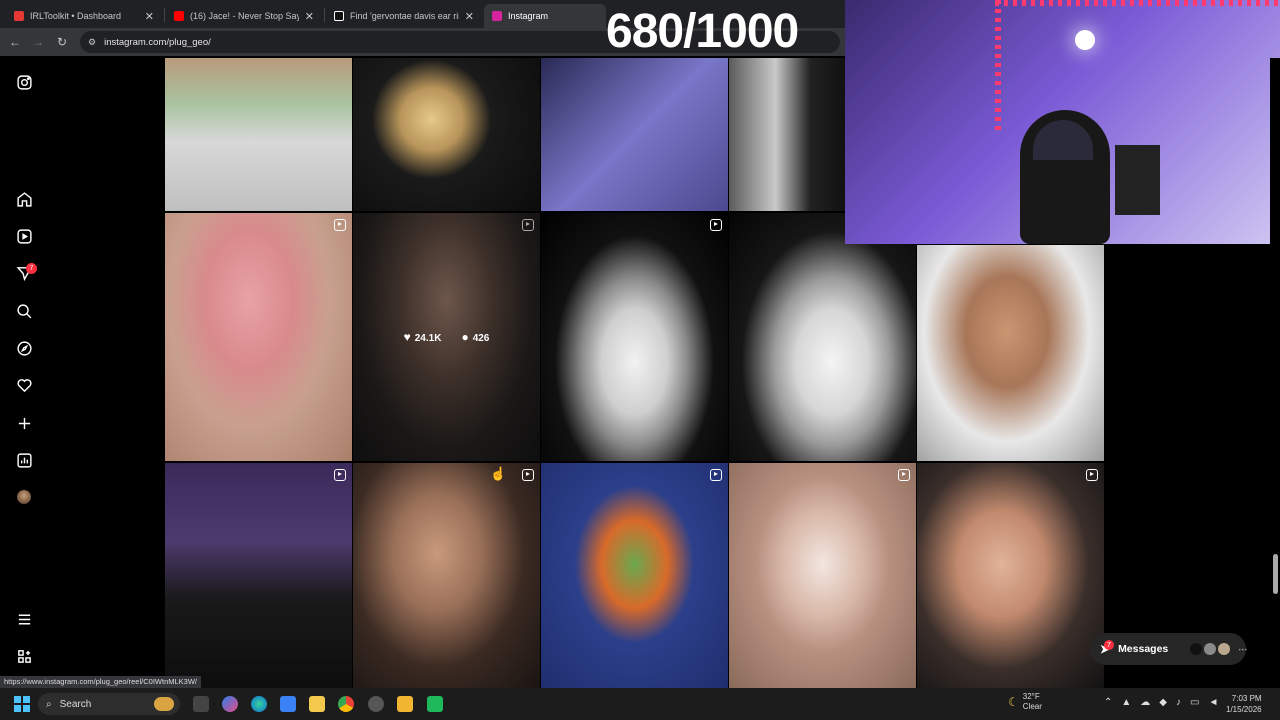  Describe the element at coordinates (528, 16) in the screenshot. I see `tab-title: Instagram` at that location.